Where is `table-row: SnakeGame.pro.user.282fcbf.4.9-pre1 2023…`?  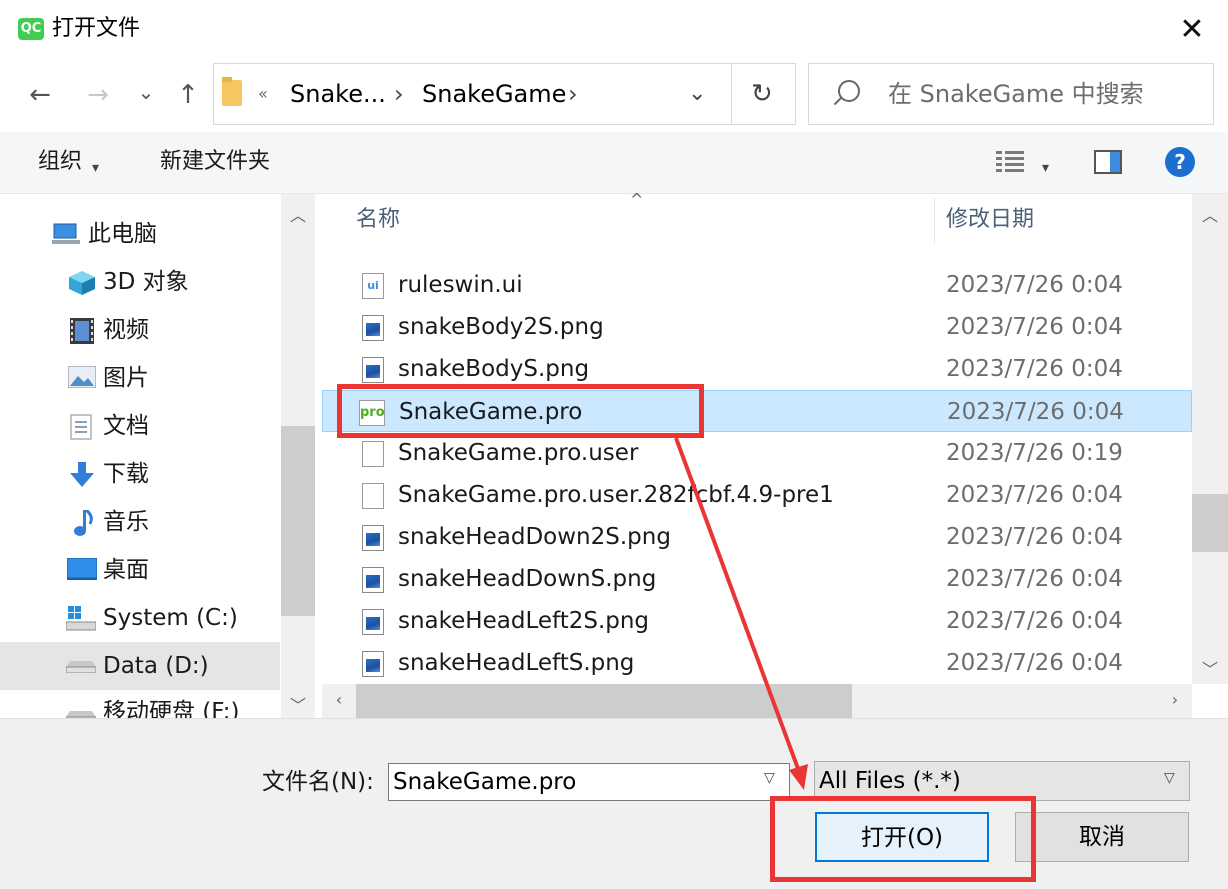
table-row: SnakeGame.pro.user.282fcbf.4.9-pre1 2023… is located at coordinates (757, 495).